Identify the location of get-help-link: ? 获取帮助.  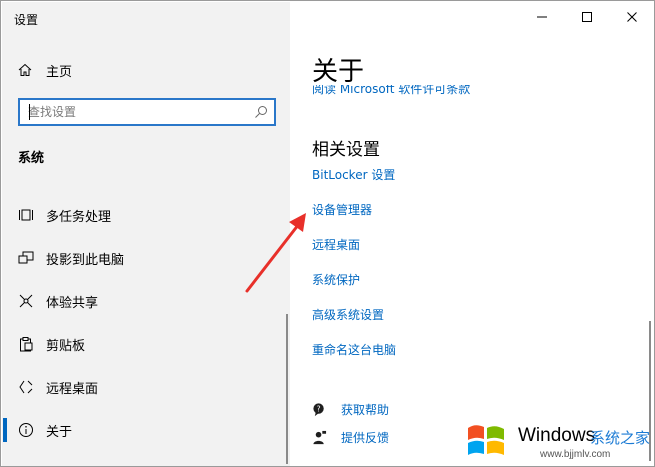
(350, 409).